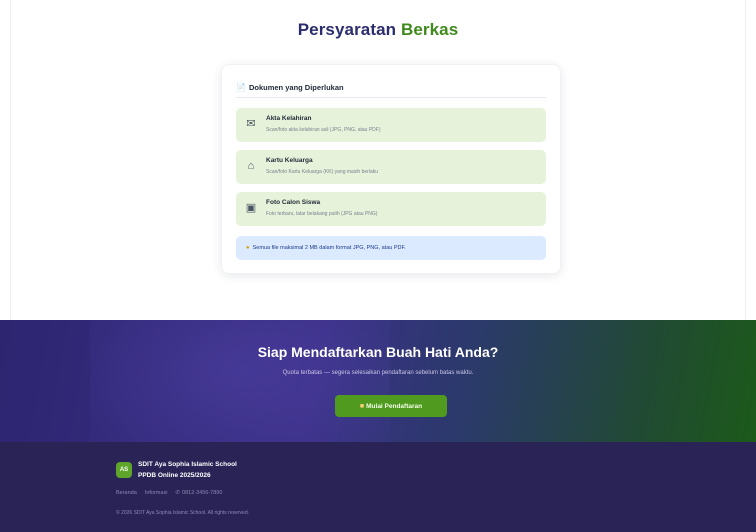 The image size is (756, 532). What do you see at coordinates (289, 118) in the screenshot?
I see `document-title: Akta Kelahiran` at bounding box center [289, 118].